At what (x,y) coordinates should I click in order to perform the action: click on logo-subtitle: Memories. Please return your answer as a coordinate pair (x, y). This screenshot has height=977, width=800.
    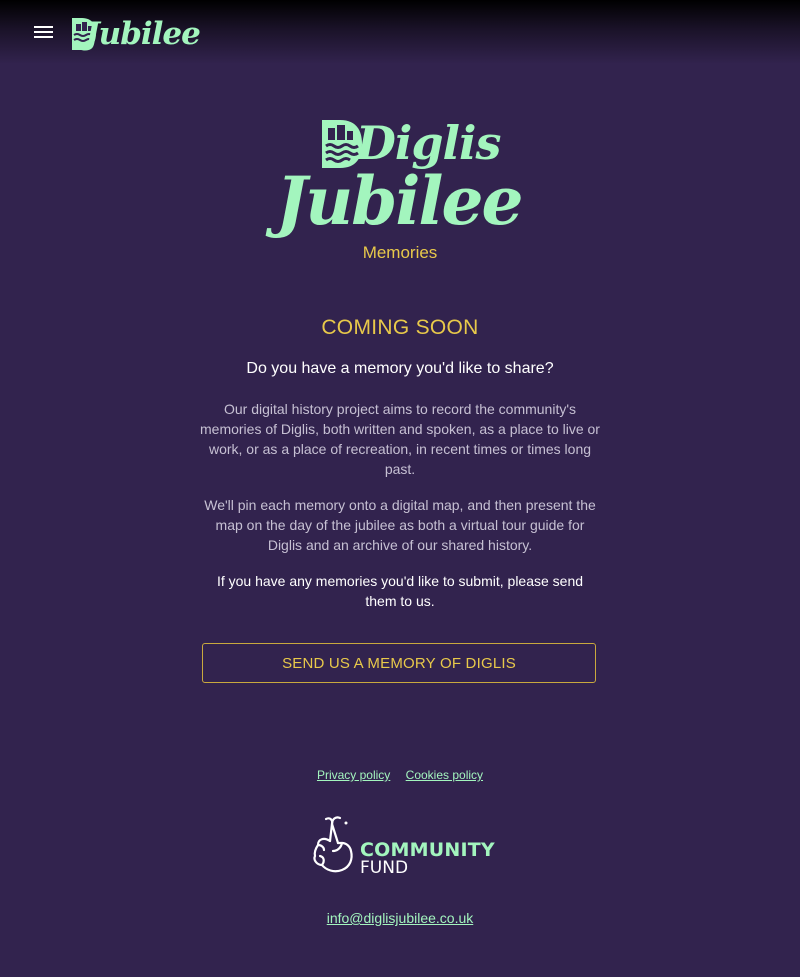
    Looking at the image, I should click on (400, 252).